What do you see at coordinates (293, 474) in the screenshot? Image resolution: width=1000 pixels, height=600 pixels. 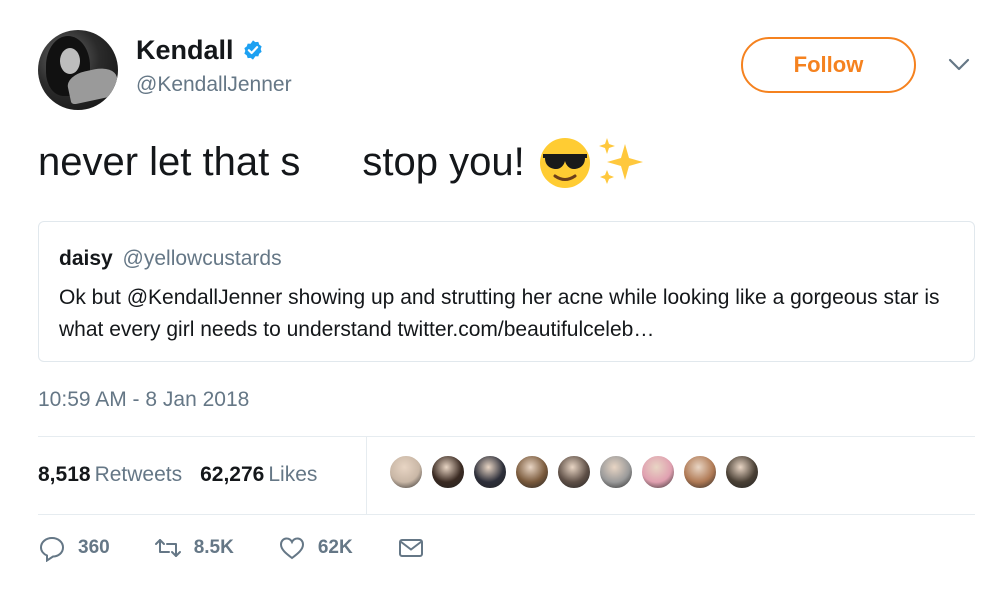 I see `likes-label: Likes` at bounding box center [293, 474].